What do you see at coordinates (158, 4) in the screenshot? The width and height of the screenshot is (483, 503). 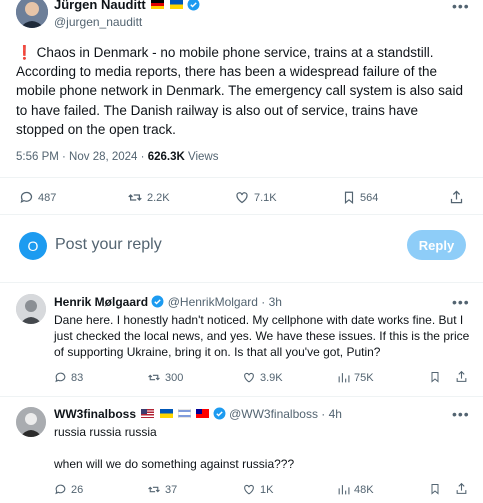 I see `germany-flag-icon` at bounding box center [158, 4].